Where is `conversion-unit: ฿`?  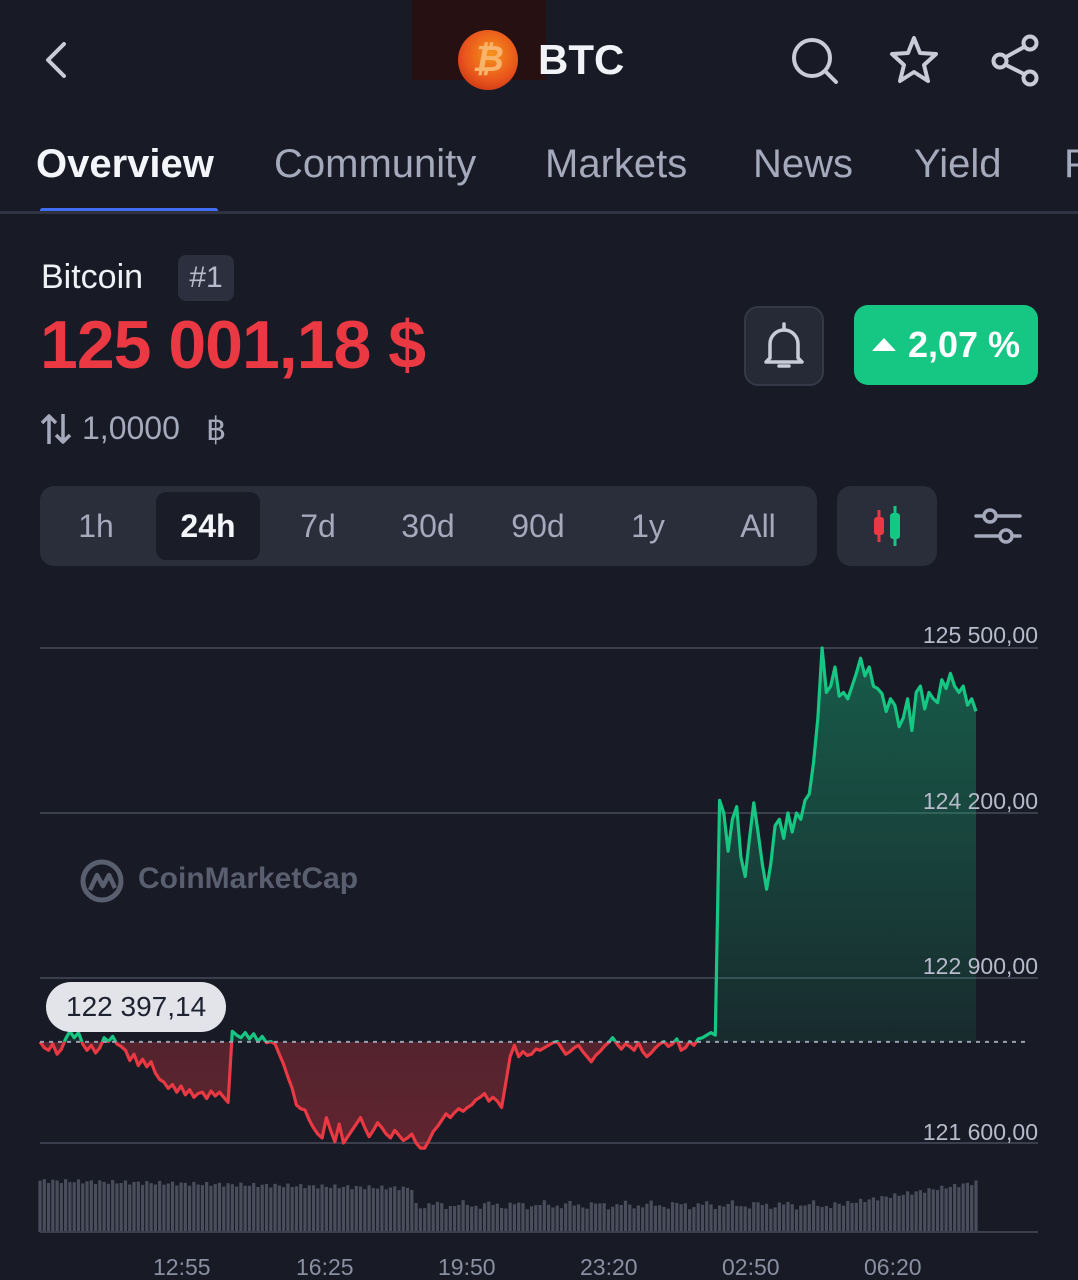 conversion-unit: ฿ is located at coordinates (216, 429).